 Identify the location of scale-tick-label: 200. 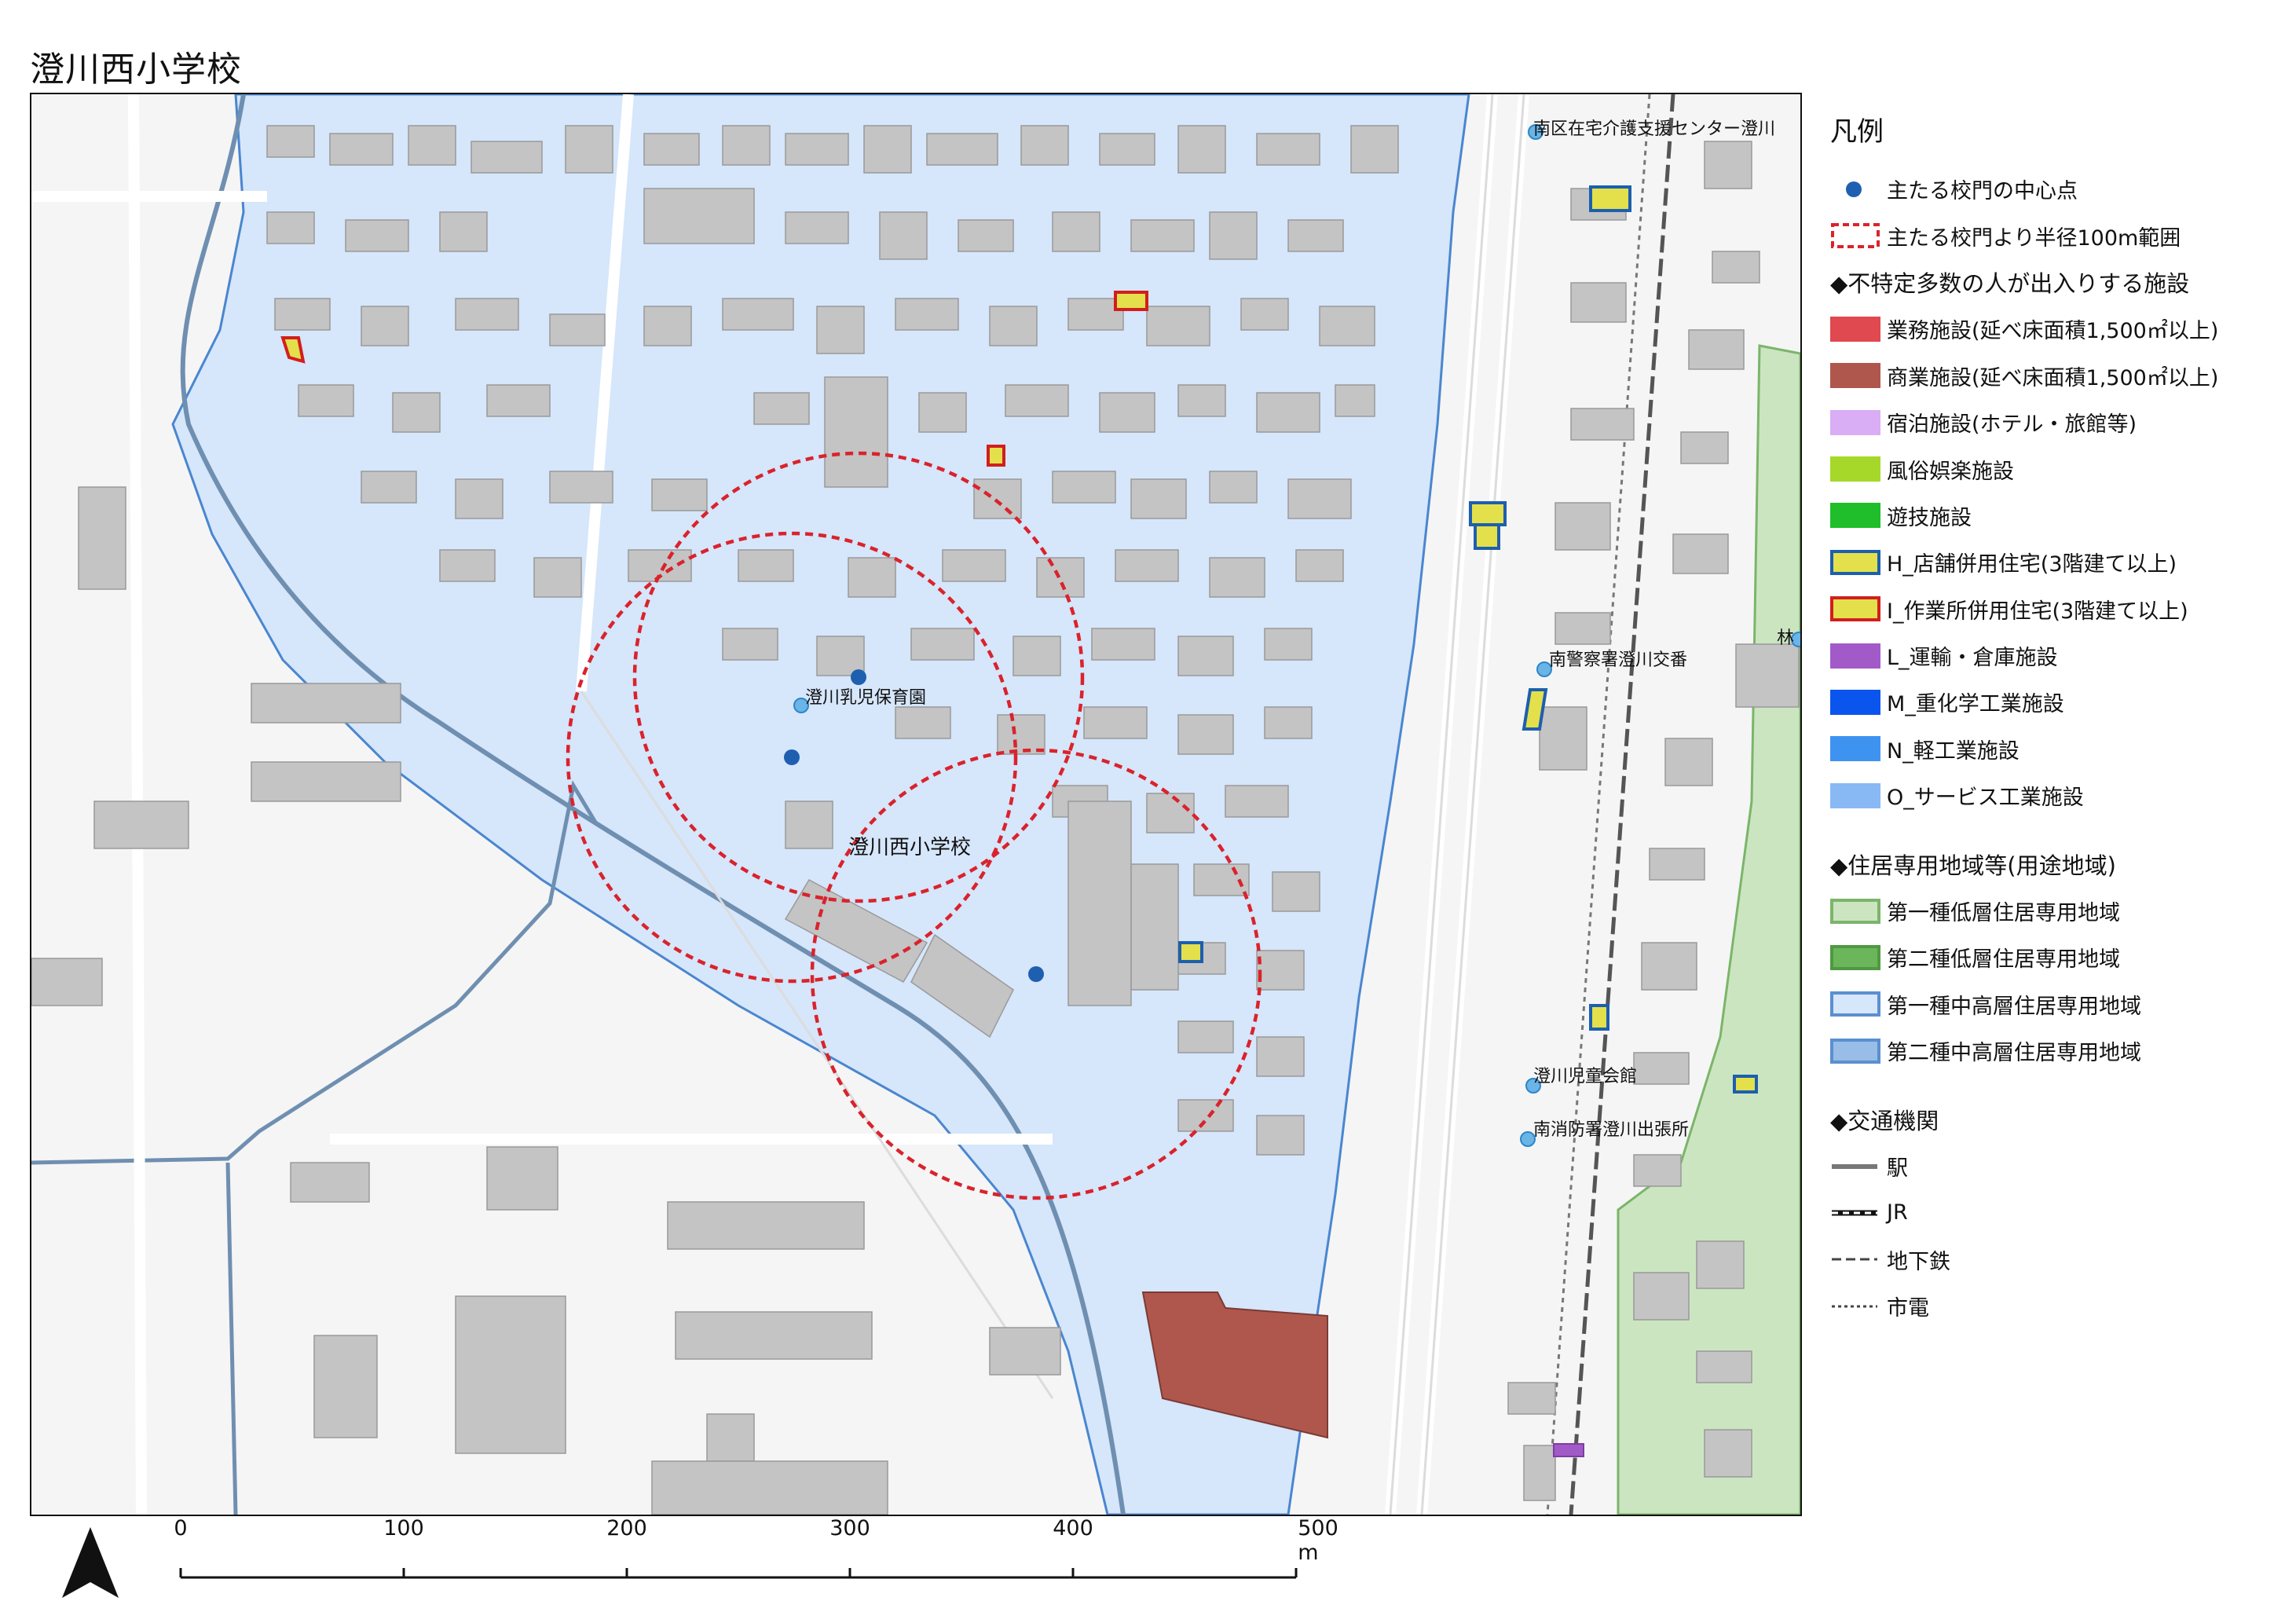
(626, 1528).